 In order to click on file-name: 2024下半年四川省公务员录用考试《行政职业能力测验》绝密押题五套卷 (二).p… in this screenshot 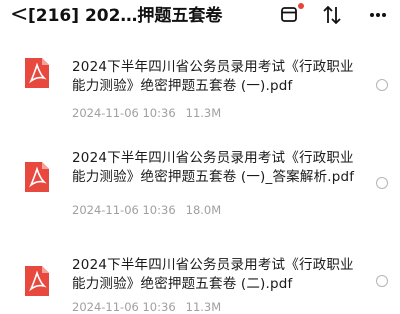, I will do `click(213, 274)`.